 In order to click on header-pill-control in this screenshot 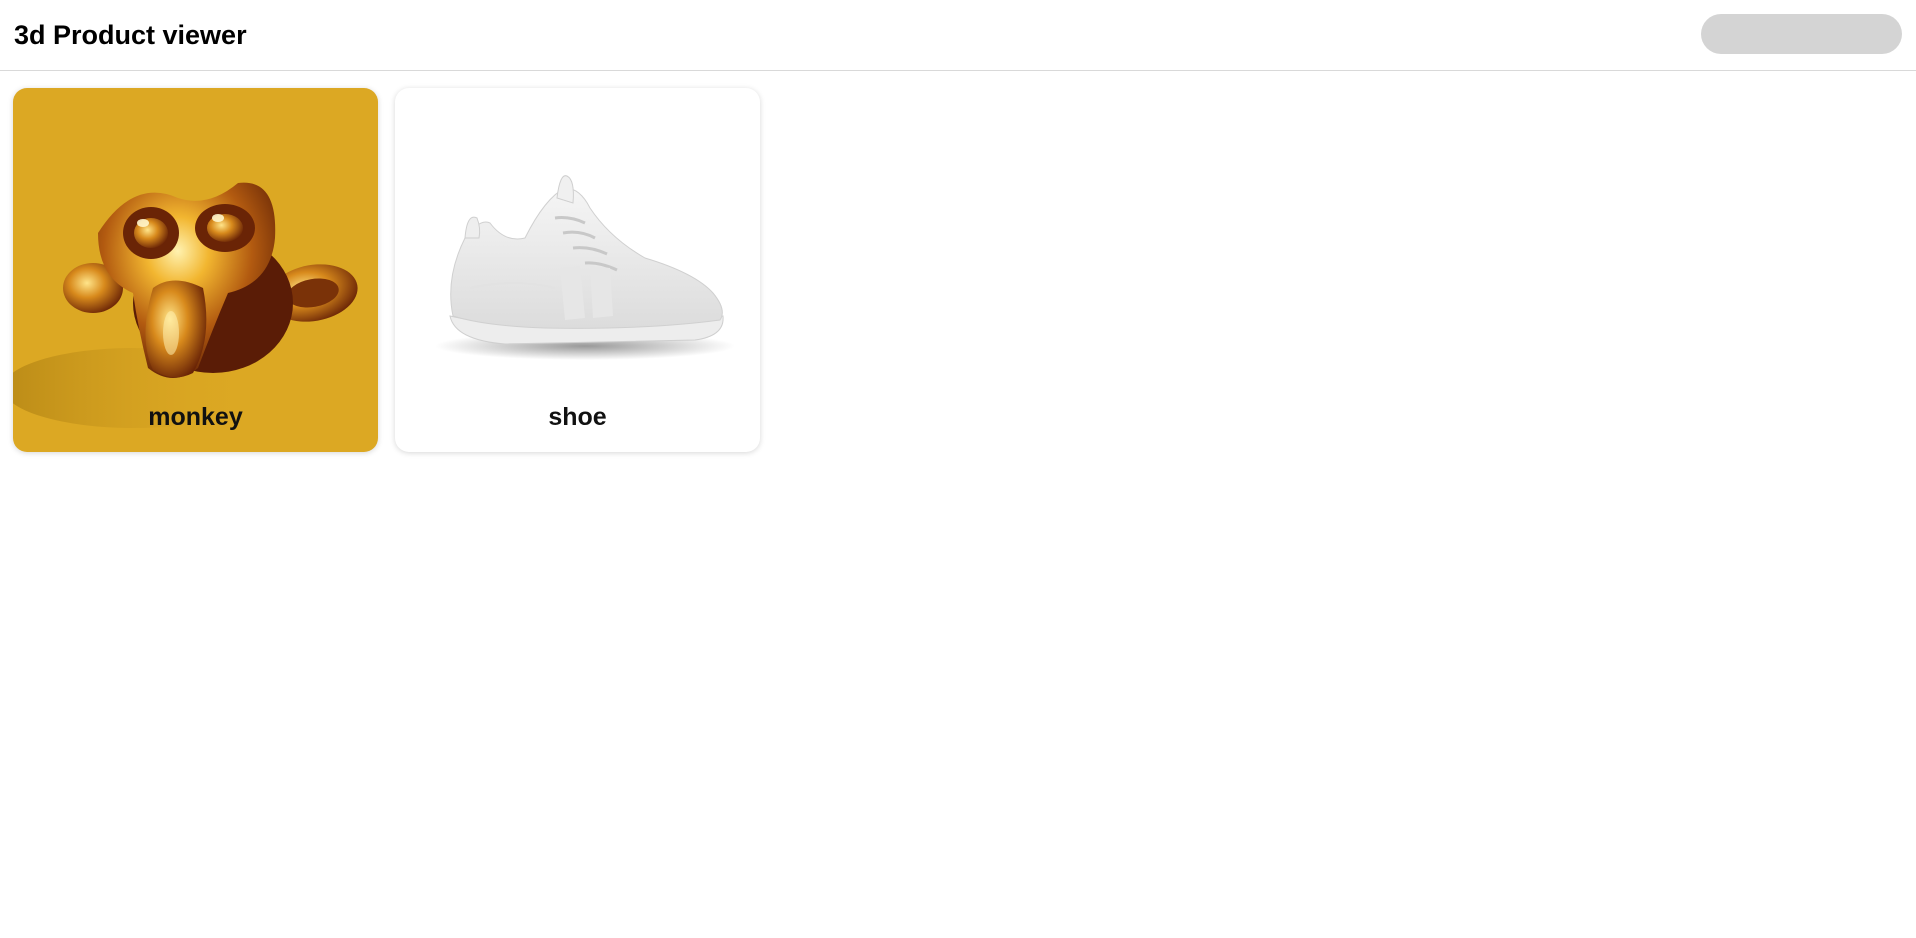, I will do `click(1801, 34)`.